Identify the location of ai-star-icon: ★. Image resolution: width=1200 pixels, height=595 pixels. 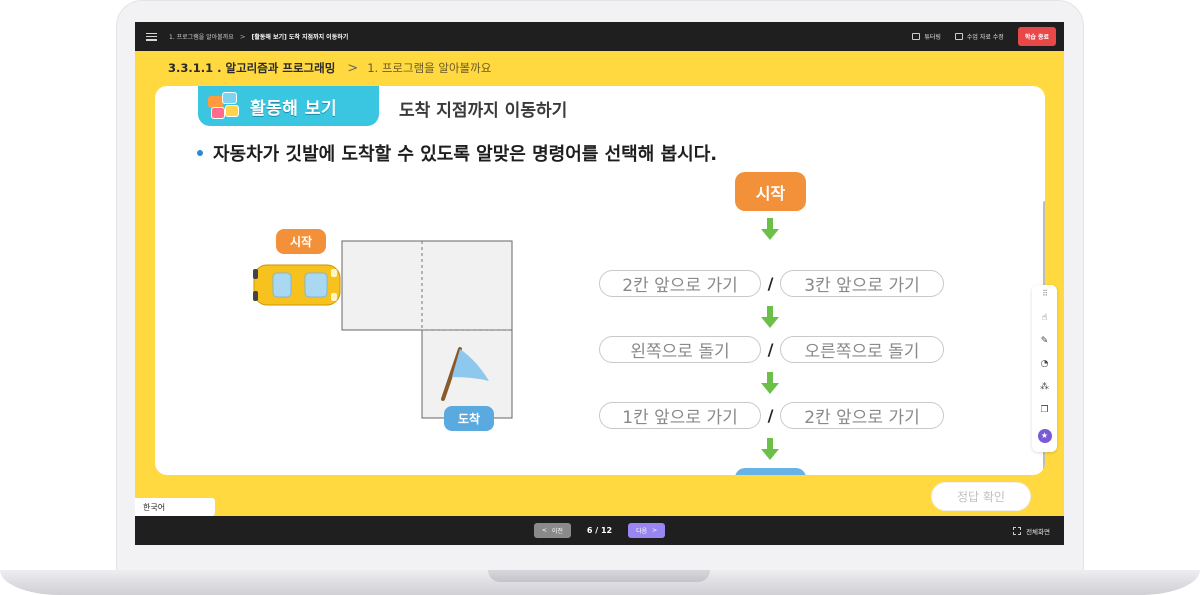
(1044, 435).